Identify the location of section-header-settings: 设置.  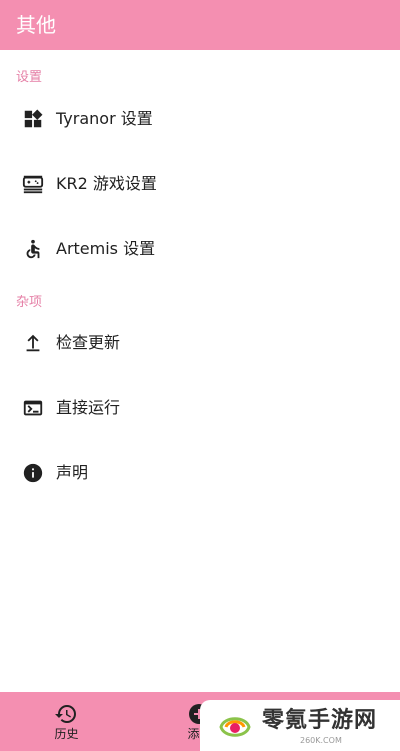
(29, 77).